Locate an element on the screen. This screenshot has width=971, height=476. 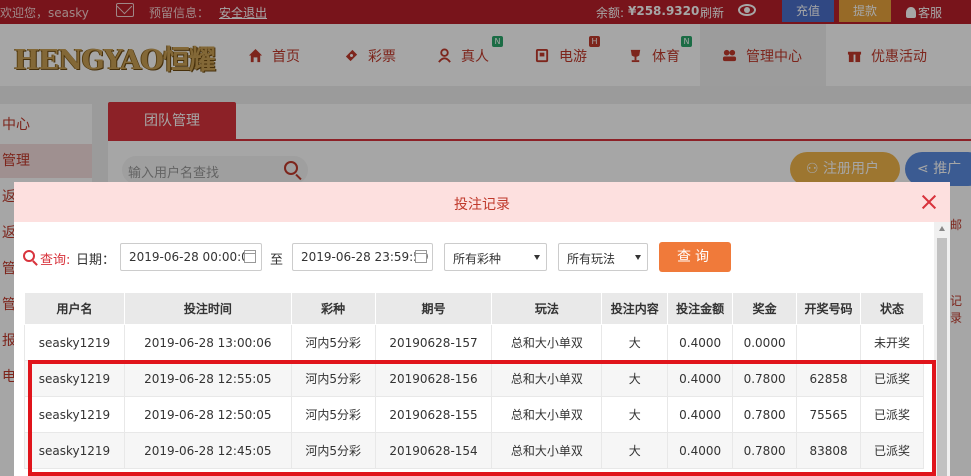
column-header: 期号 is located at coordinates (433, 308).